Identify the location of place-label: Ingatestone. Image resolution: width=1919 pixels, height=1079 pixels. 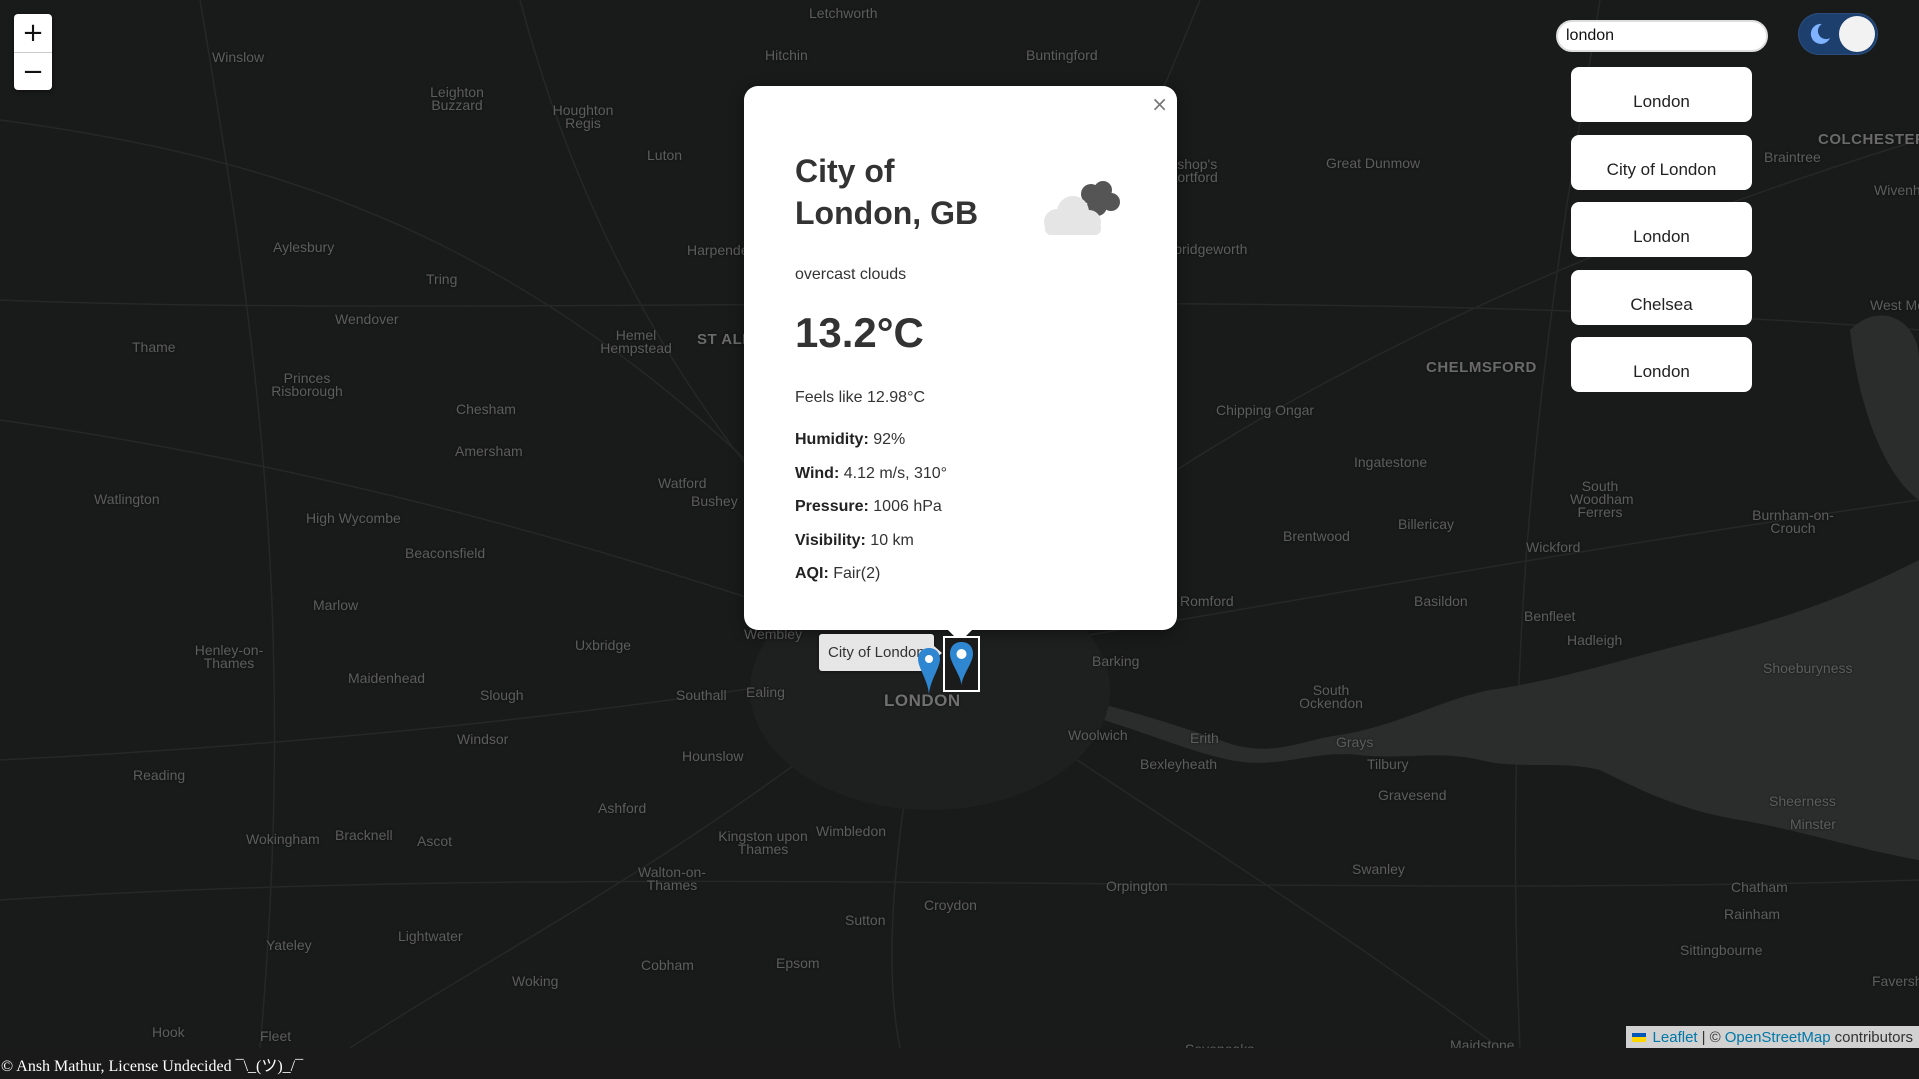
(1391, 462).